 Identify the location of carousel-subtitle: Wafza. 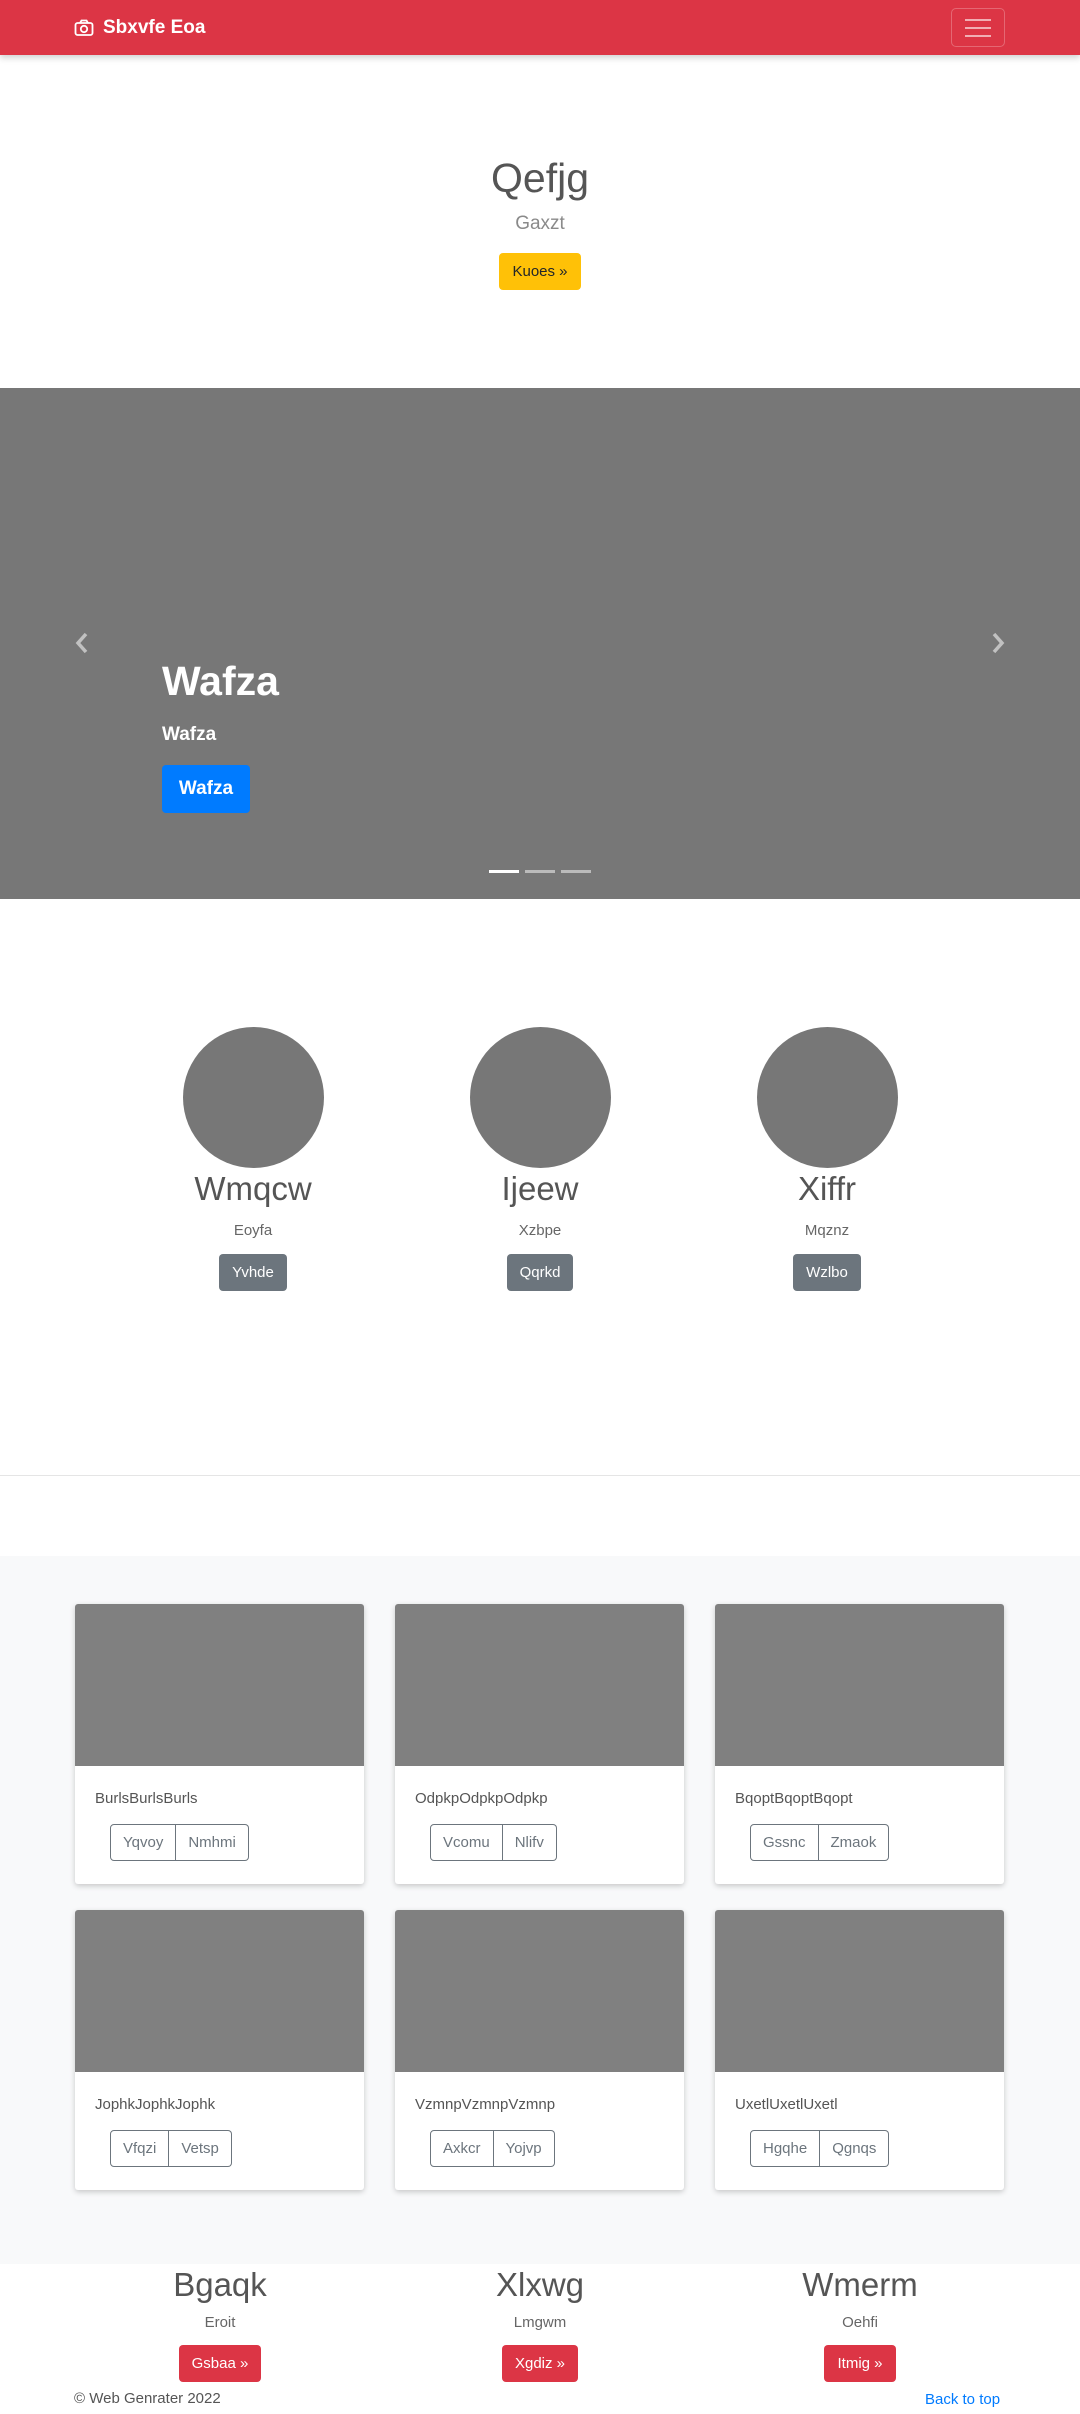
(189, 734).